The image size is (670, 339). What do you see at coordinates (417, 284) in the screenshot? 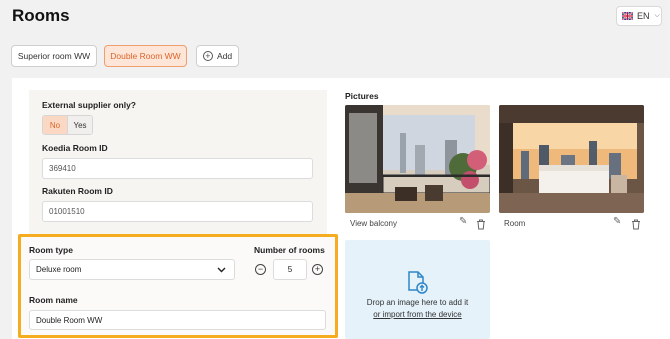
I see `upload-file-icon` at bounding box center [417, 284].